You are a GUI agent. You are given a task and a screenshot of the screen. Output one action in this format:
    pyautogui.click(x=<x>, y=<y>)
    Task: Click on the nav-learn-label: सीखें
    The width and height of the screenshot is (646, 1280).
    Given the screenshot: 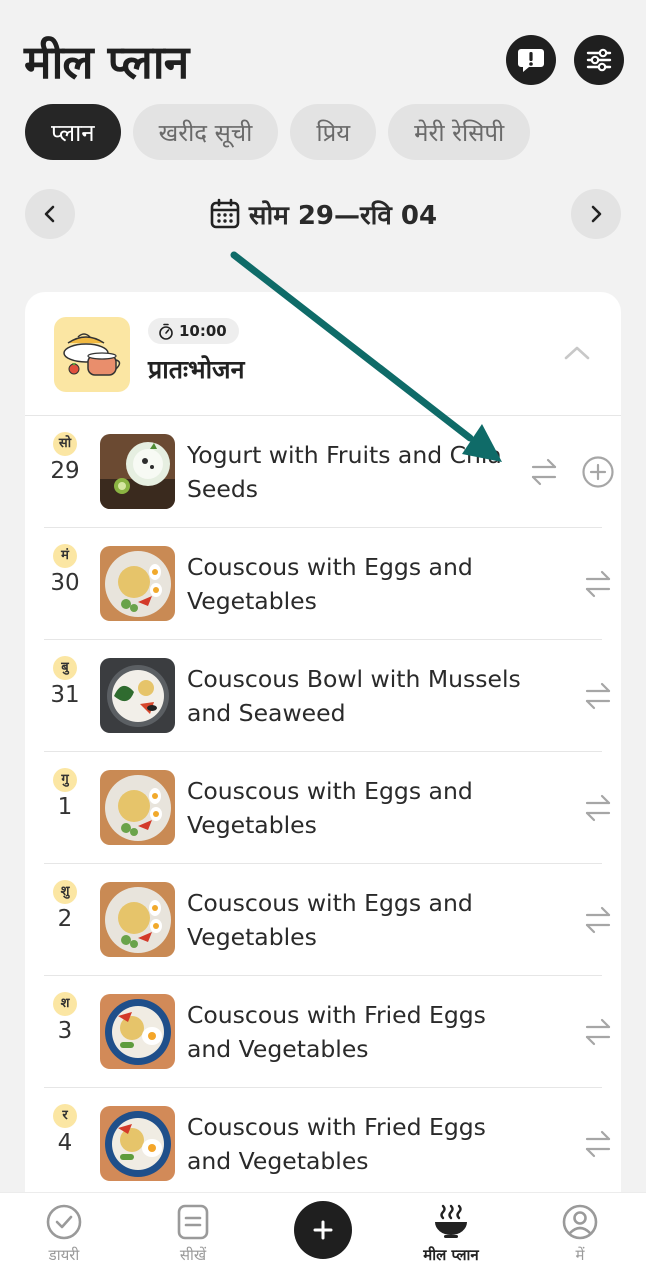 What is the action you would take?
    pyautogui.click(x=193, y=1255)
    